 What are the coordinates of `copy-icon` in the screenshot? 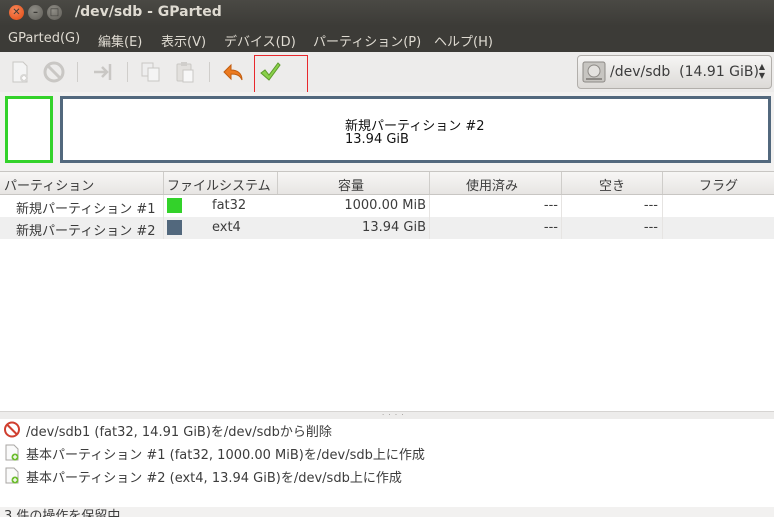 It's located at (150, 72).